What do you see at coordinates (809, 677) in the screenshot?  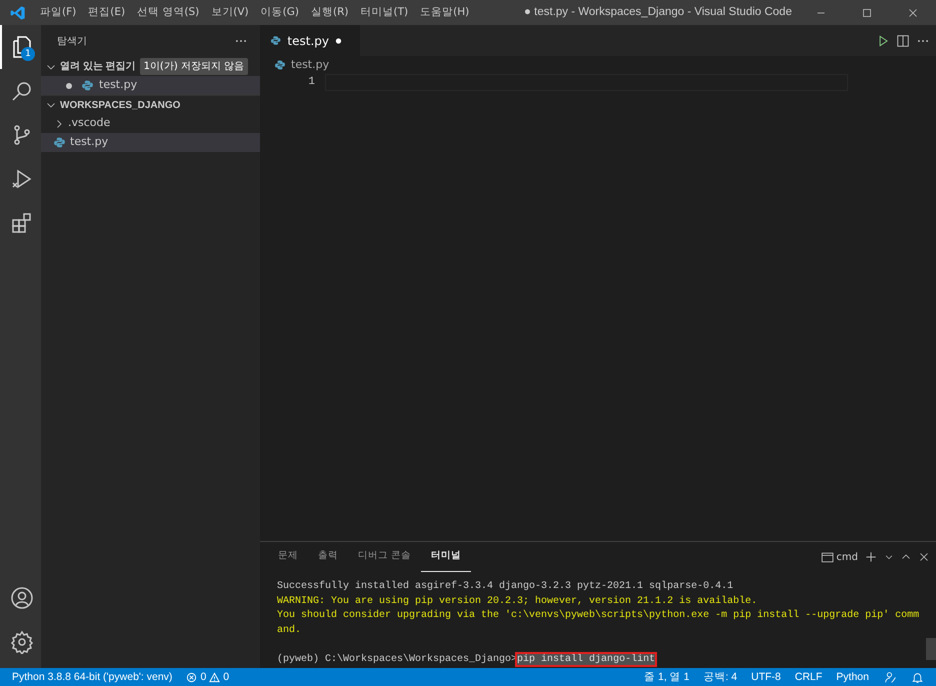 I see `status-item: CRLF` at bounding box center [809, 677].